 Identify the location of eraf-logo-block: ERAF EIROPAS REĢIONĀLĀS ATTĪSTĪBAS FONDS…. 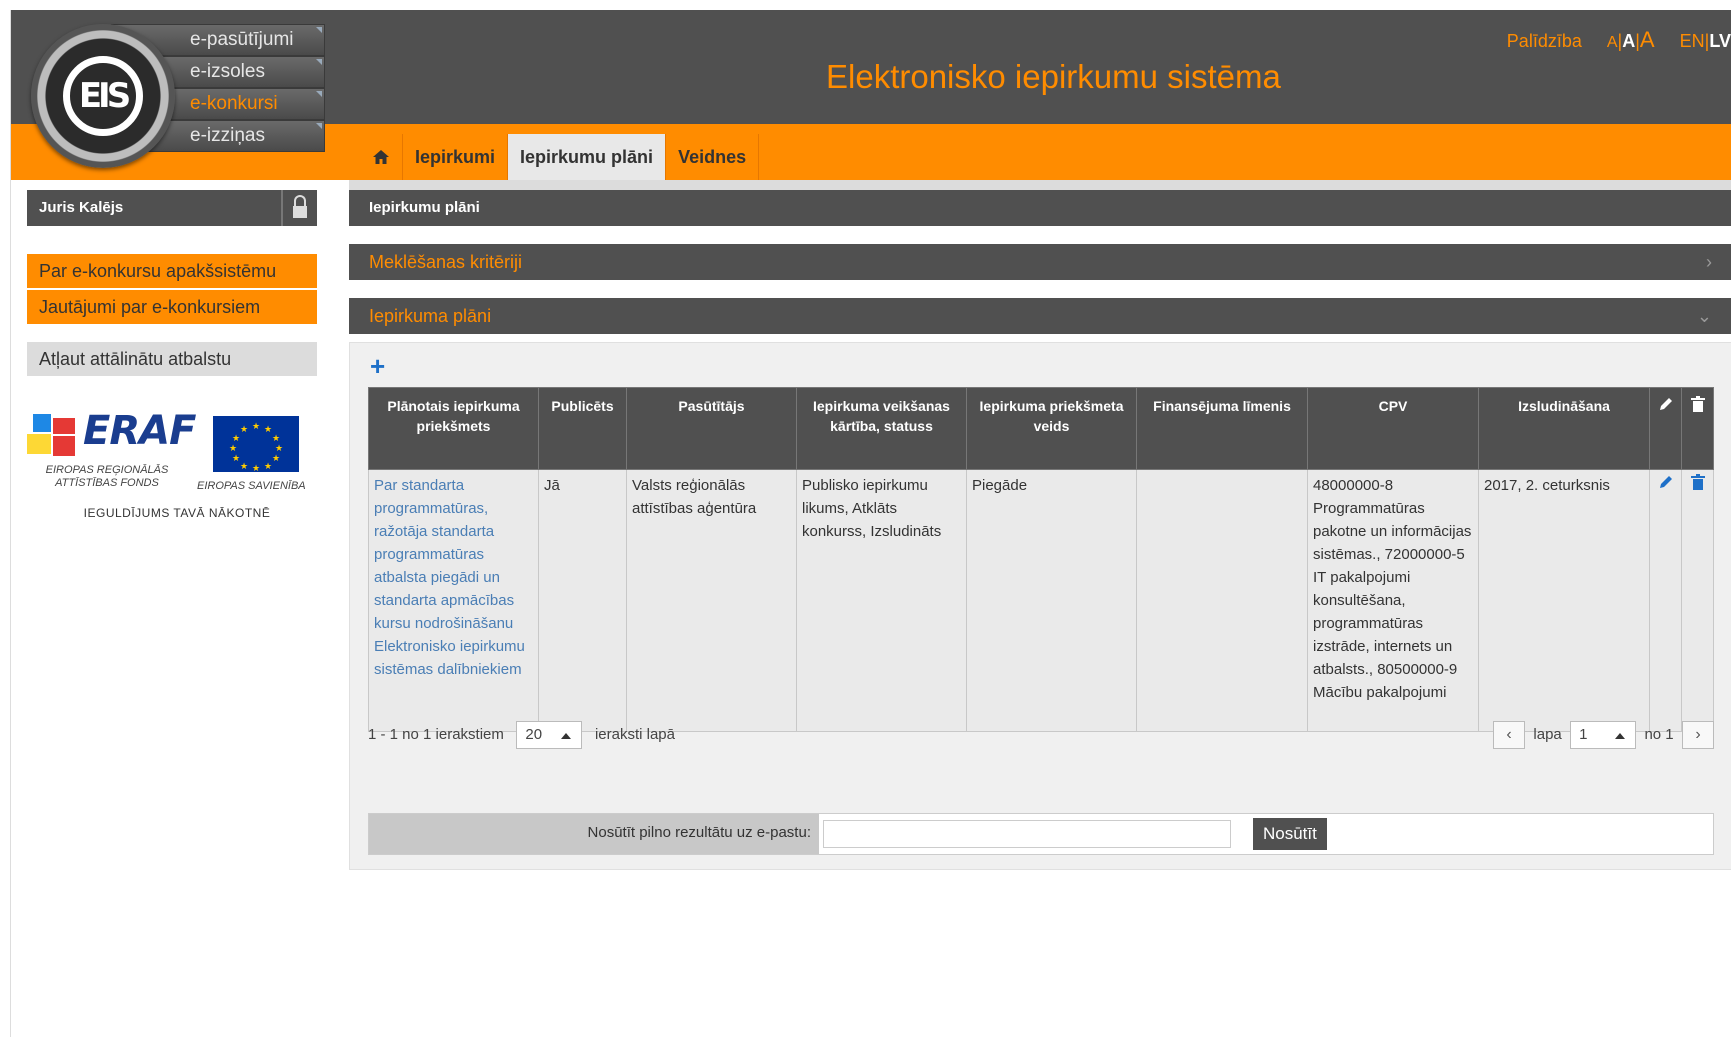
(177, 468).